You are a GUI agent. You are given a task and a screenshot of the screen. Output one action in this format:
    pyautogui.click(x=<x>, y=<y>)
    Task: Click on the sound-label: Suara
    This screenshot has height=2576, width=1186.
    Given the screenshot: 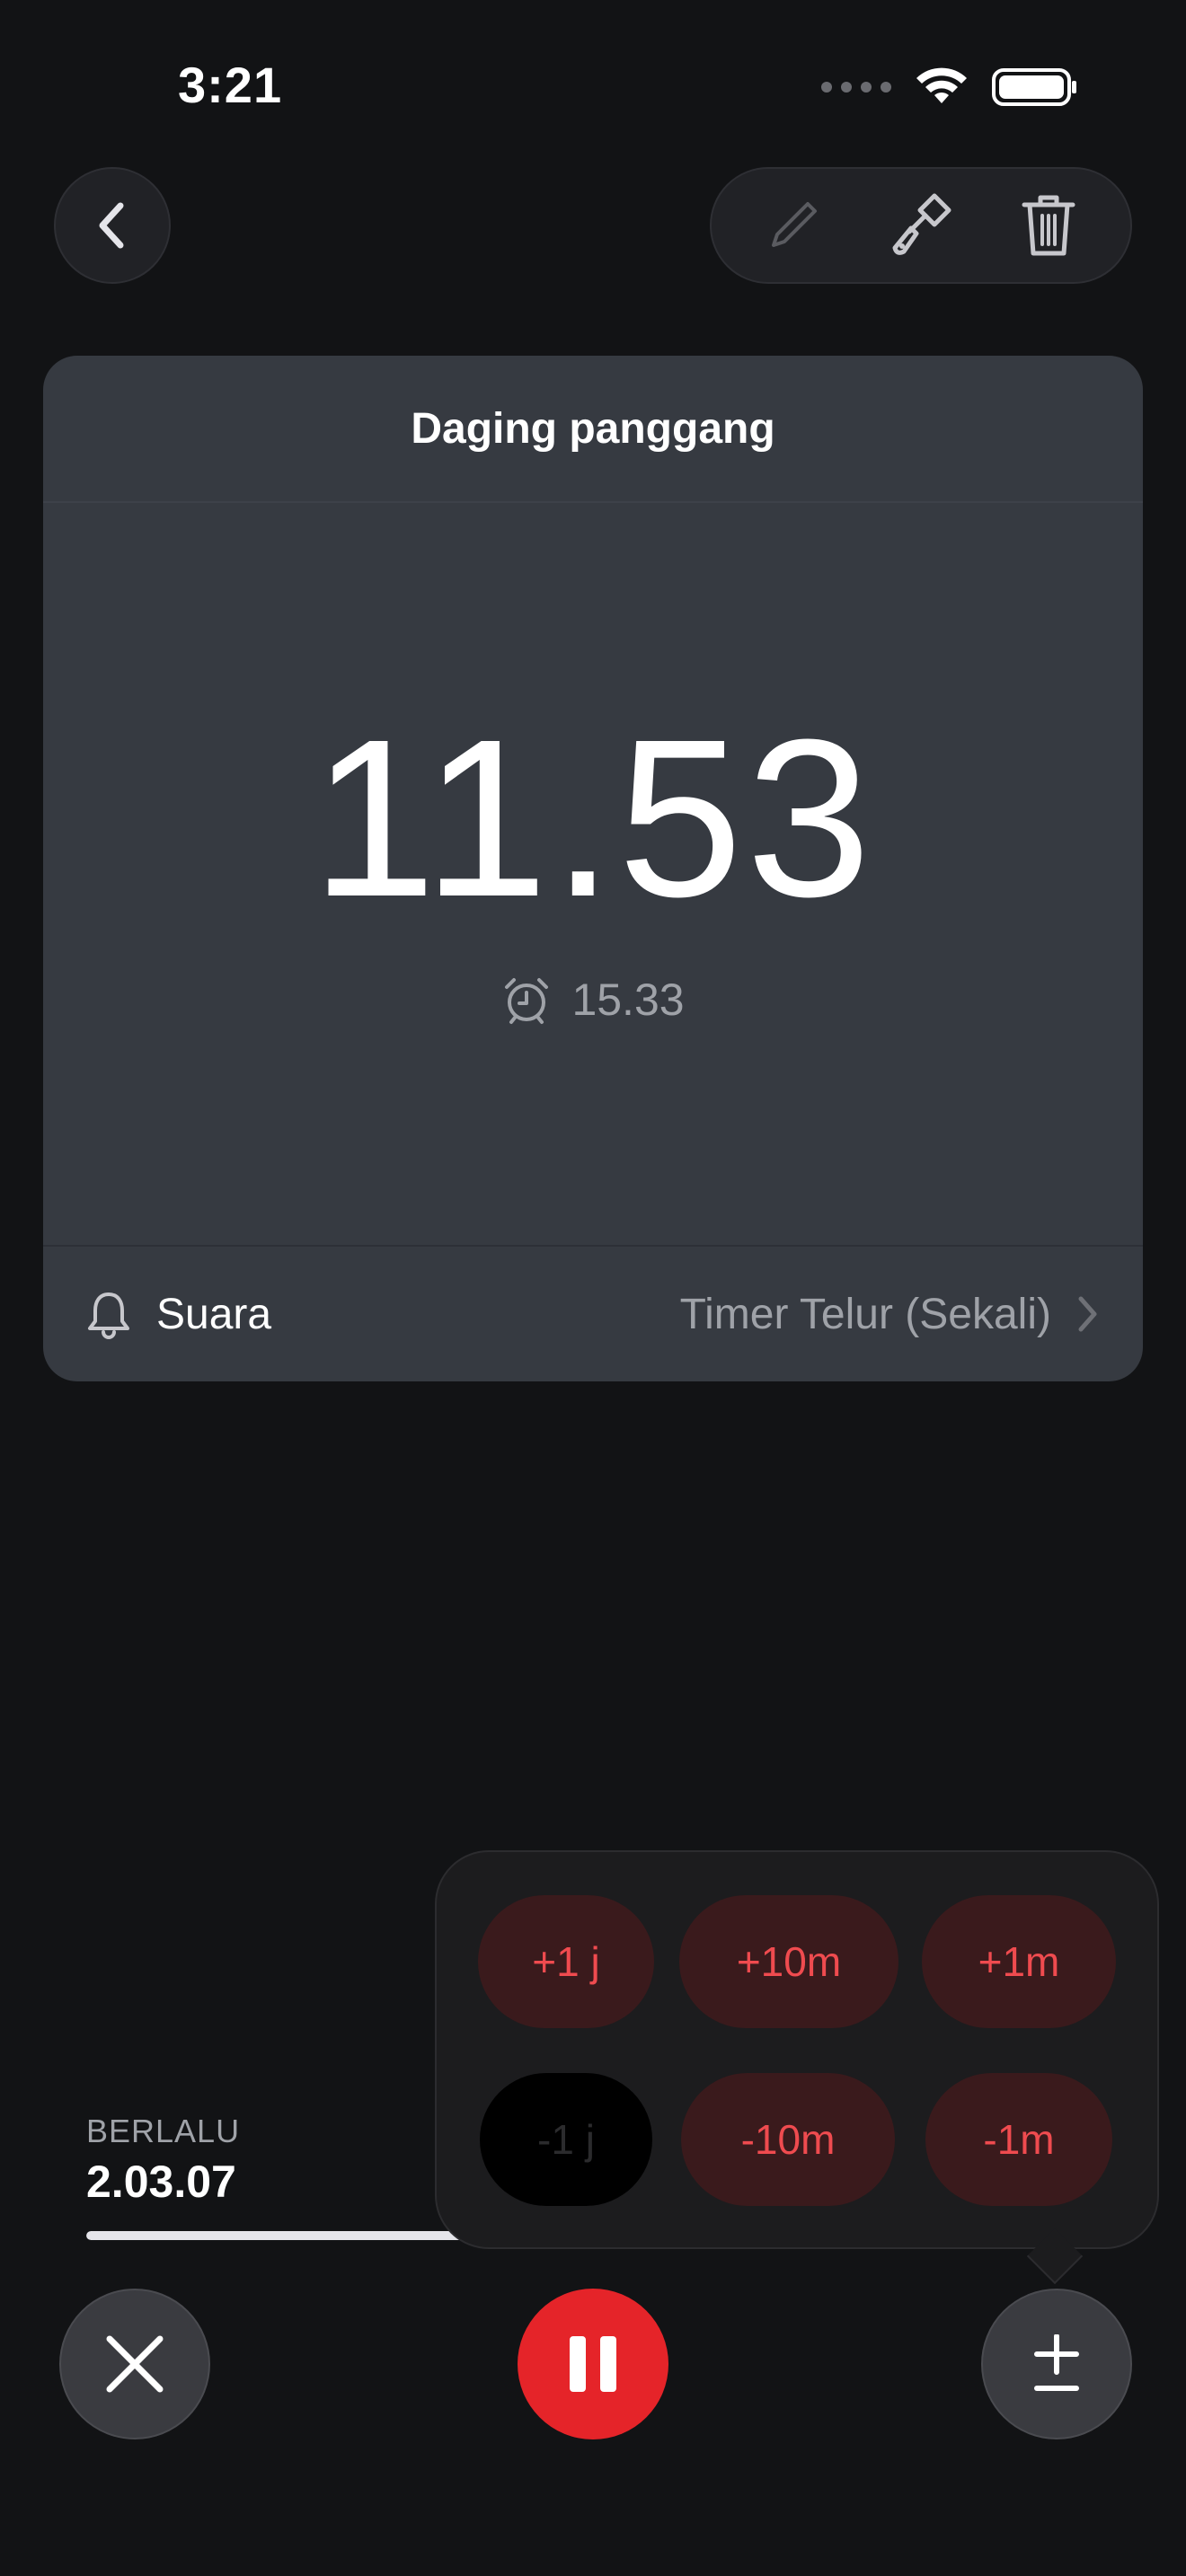 What is the action you would take?
    pyautogui.click(x=214, y=1314)
    